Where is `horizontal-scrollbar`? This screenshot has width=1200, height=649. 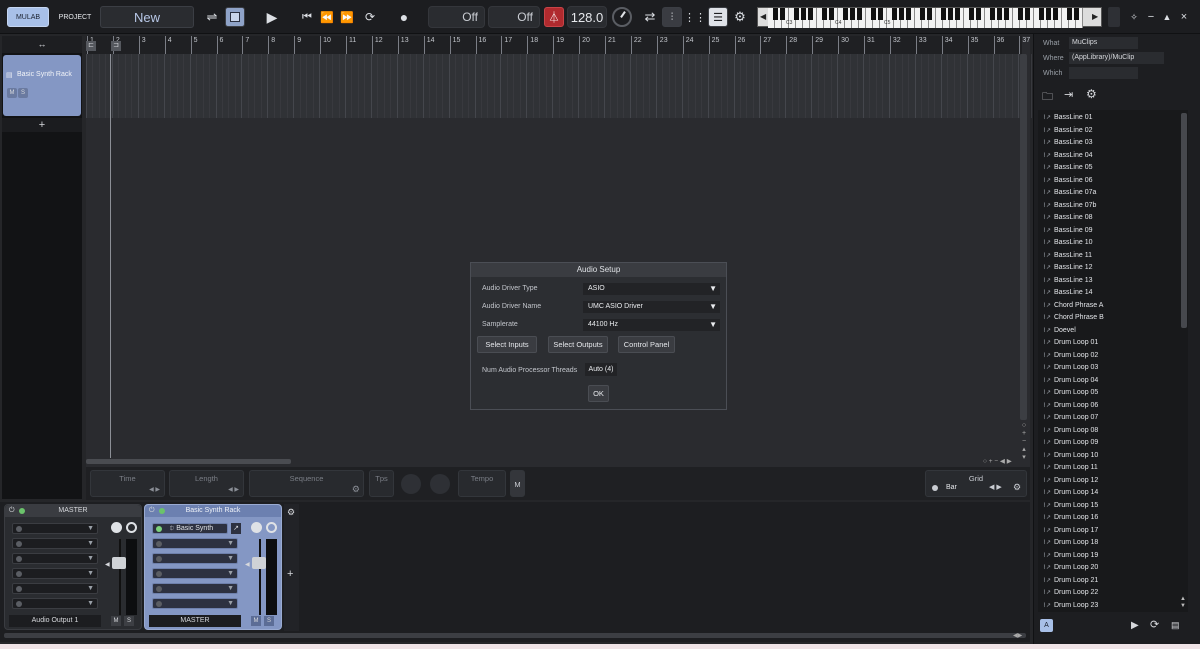 horizontal-scrollbar is located at coordinates (188, 461).